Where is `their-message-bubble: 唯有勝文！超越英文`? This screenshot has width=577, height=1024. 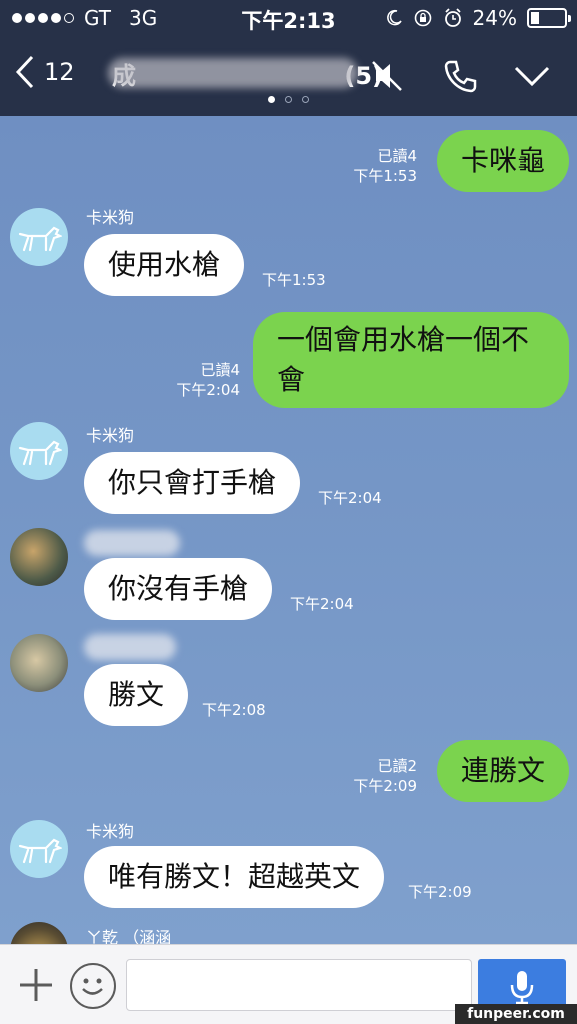
their-message-bubble: 唯有勝文！超越英文 is located at coordinates (234, 877).